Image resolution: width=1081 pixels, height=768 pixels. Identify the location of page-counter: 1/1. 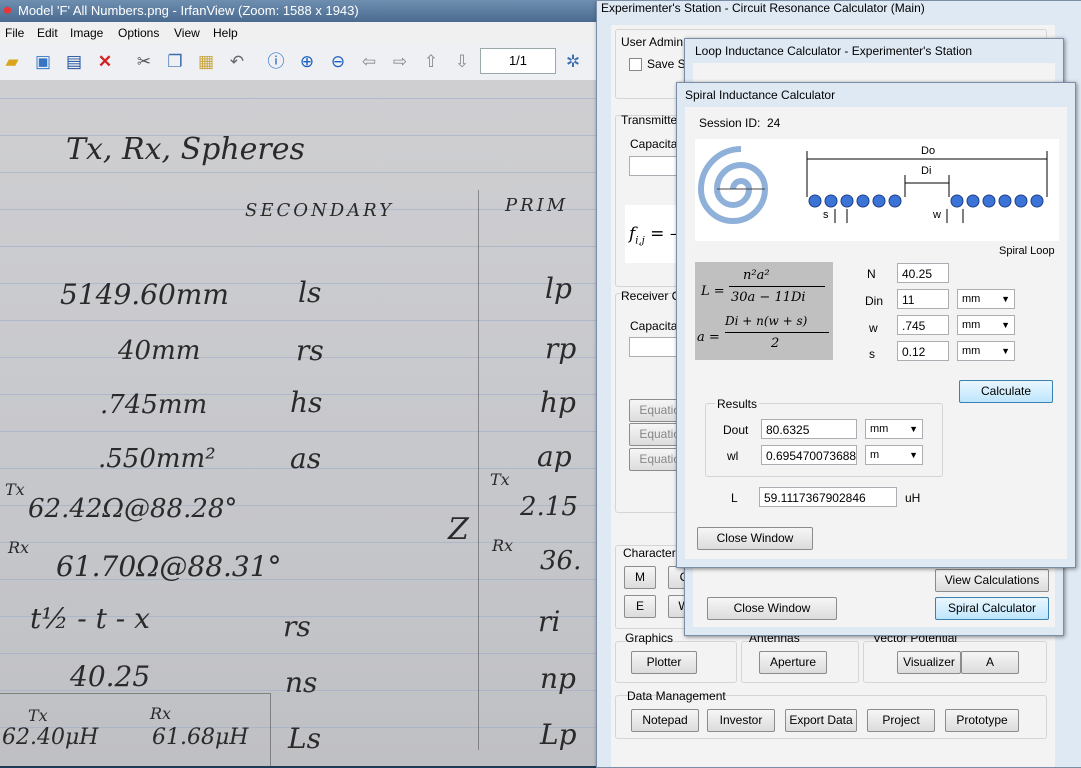
(518, 61).